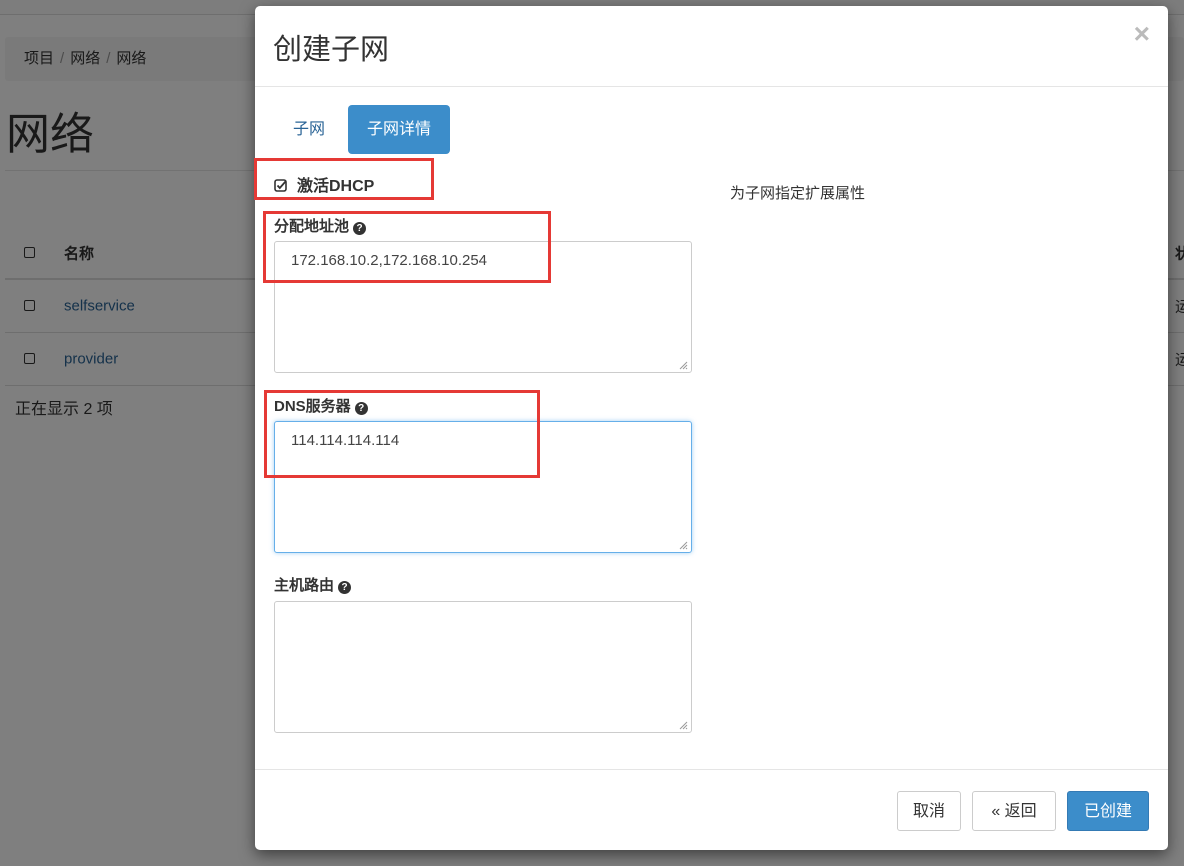  Describe the element at coordinates (711, 769) in the screenshot. I see `modal-footer-divider` at that location.